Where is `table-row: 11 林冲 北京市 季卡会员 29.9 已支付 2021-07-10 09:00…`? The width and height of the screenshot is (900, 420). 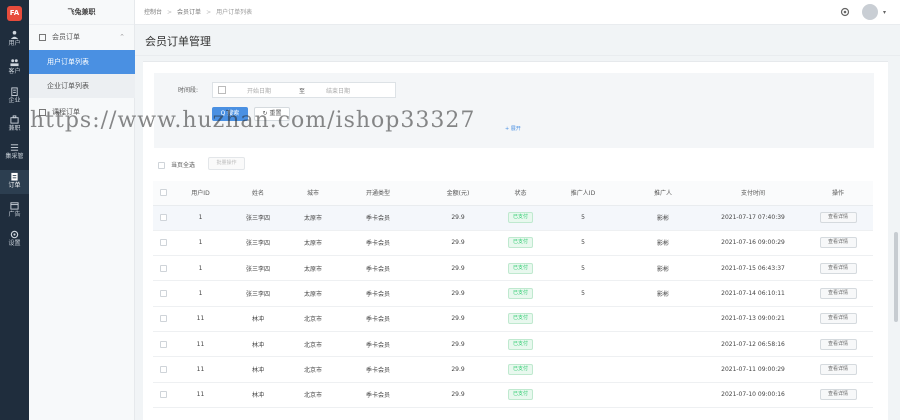 table-row: 11 林冲 北京市 季卡会员 29.9 已支付 2021-07-10 09:00… is located at coordinates (513, 395).